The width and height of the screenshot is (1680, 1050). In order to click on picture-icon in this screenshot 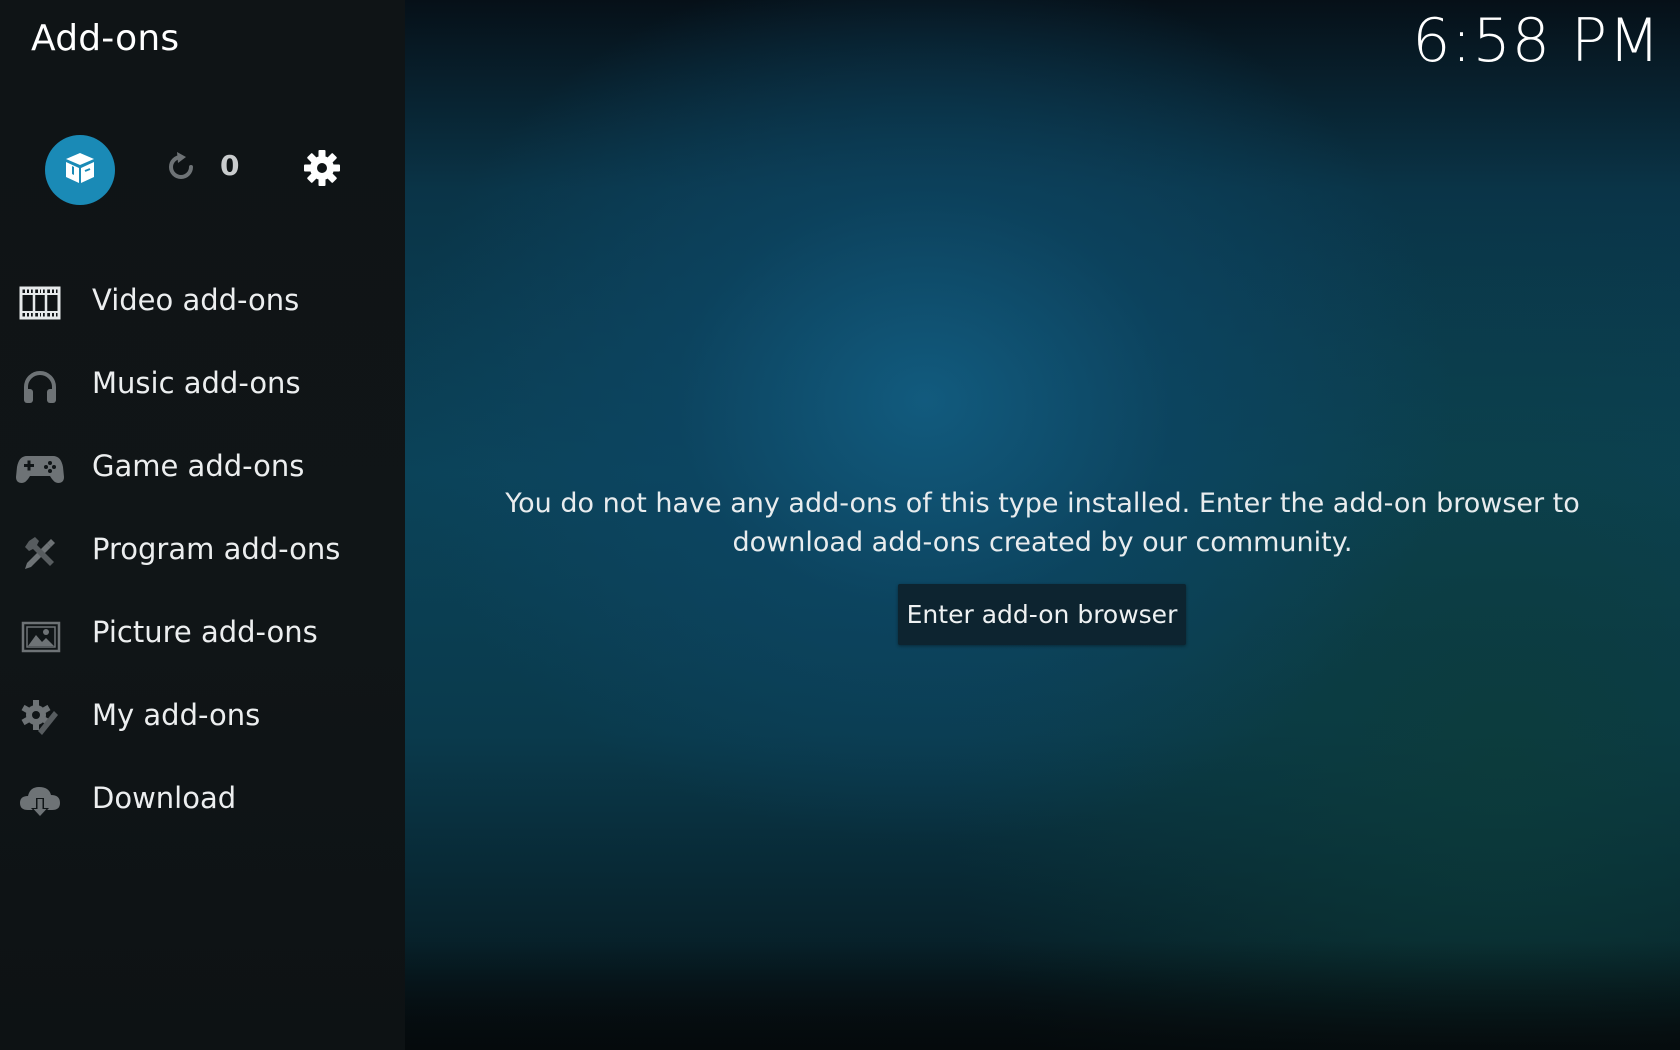, I will do `click(40, 635)`.